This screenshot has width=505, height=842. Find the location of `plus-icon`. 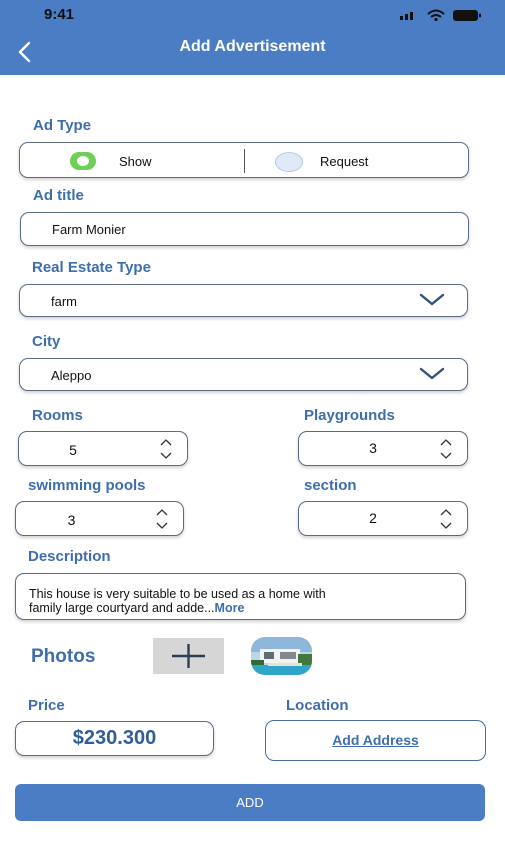

plus-icon is located at coordinates (188, 656).